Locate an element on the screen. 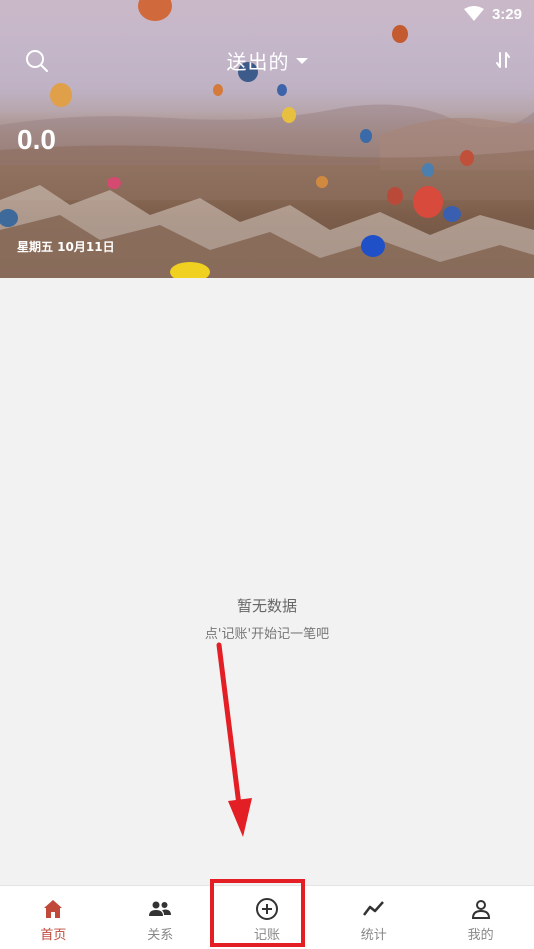 Image resolution: width=534 pixels, height=949 pixels. sort-icon is located at coordinates (503, 60).